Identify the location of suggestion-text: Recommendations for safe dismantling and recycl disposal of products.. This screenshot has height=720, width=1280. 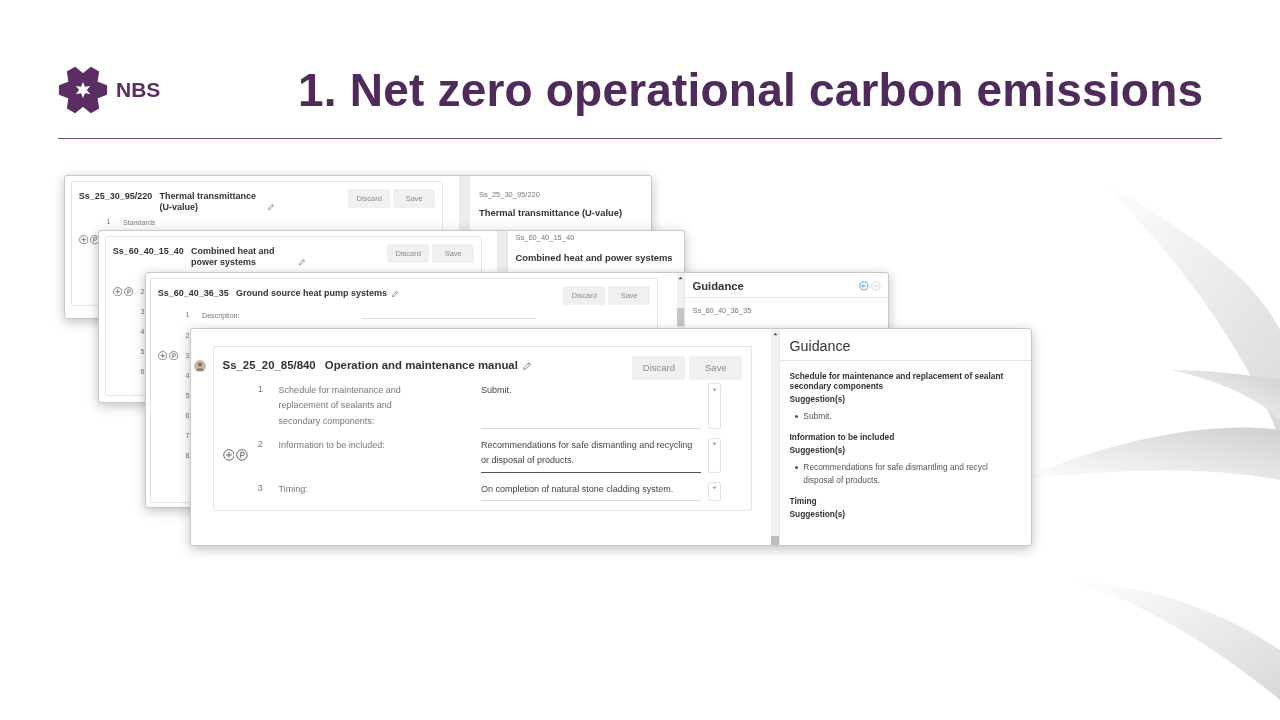
(895, 474).